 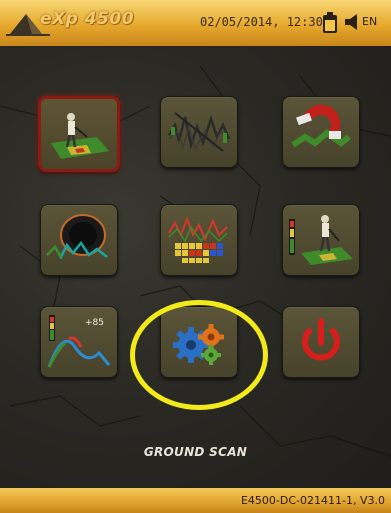 I want to click on product-logo-text: eXp 4500, so click(x=87, y=19).